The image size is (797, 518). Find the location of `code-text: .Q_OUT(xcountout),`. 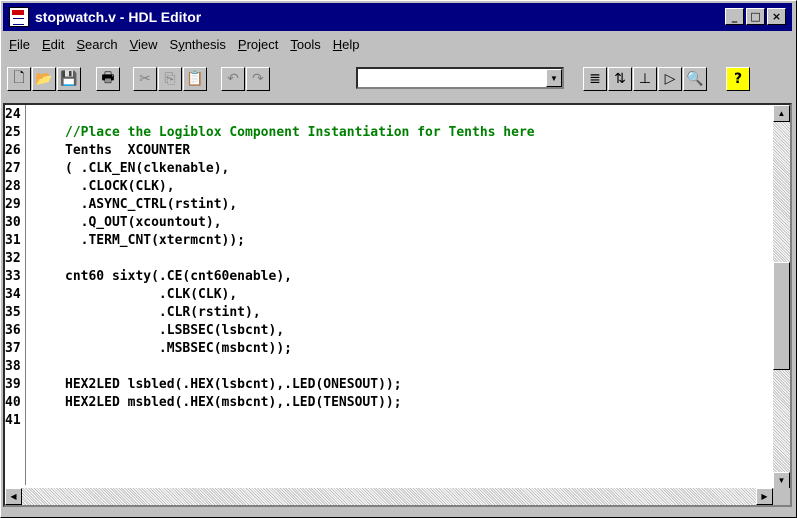

code-text: .Q_OUT(xcountout), is located at coordinates (143, 222).